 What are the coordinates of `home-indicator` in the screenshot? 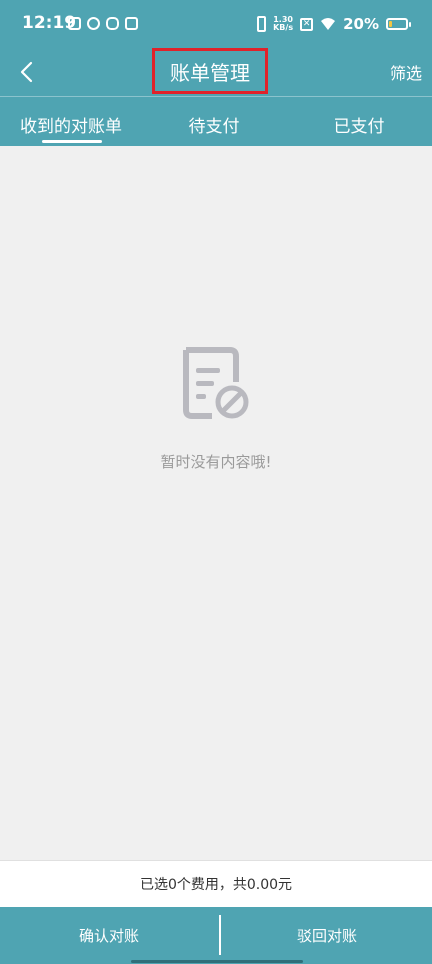 It's located at (217, 961).